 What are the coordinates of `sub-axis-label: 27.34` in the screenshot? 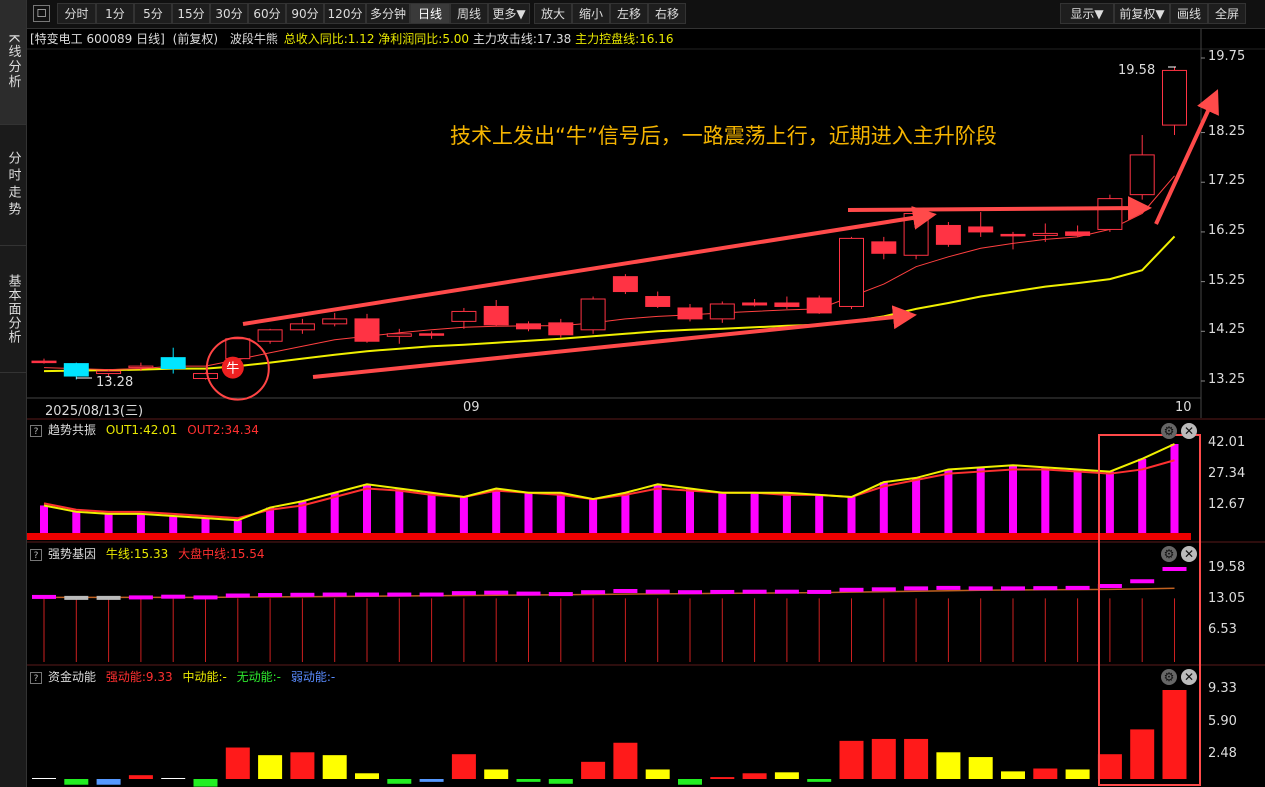 It's located at (1227, 474).